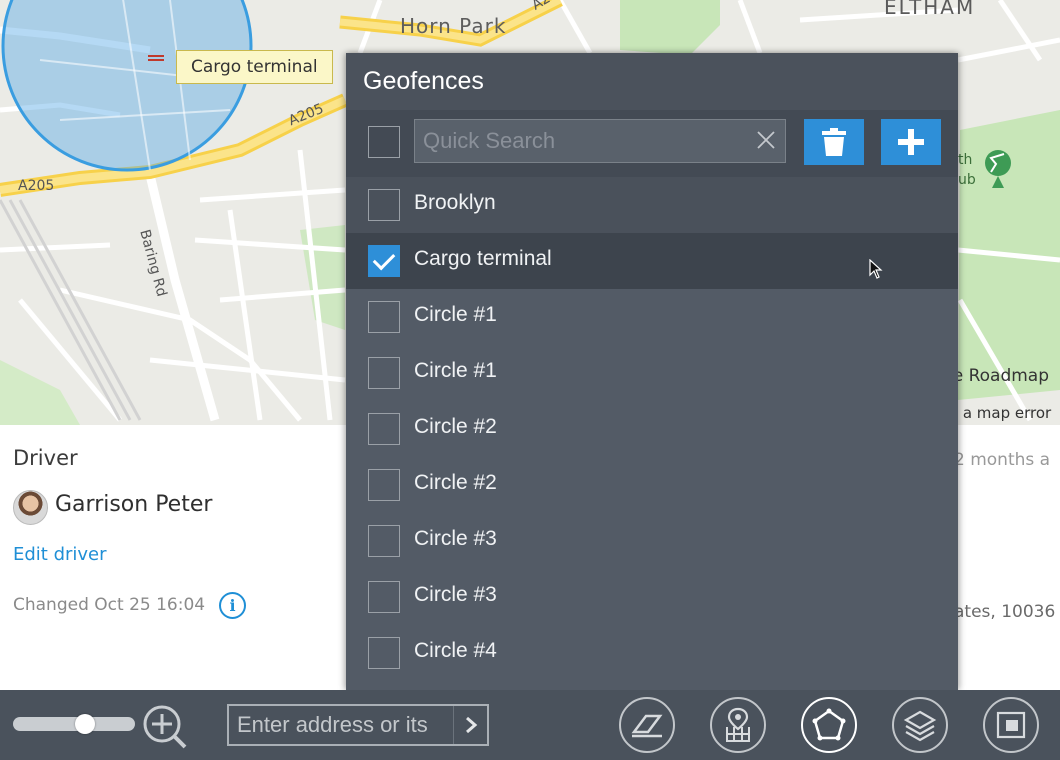 The height and width of the screenshot is (760, 1060). Describe the element at coordinates (998, 376) in the screenshot. I see `map-attribution: le Roadmap` at that location.